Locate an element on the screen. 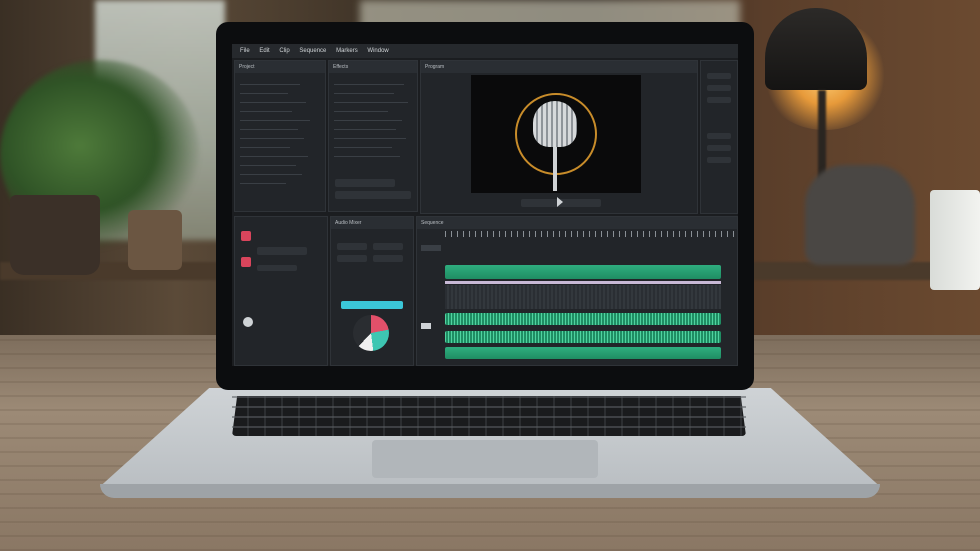 Image resolution: width=980 pixels, height=551 pixels. speaker-icon is located at coordinates (248, 322).